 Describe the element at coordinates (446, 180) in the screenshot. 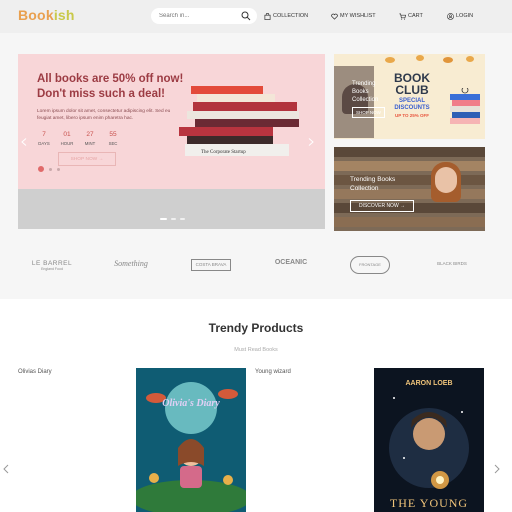

I see `reader-face` at that location.